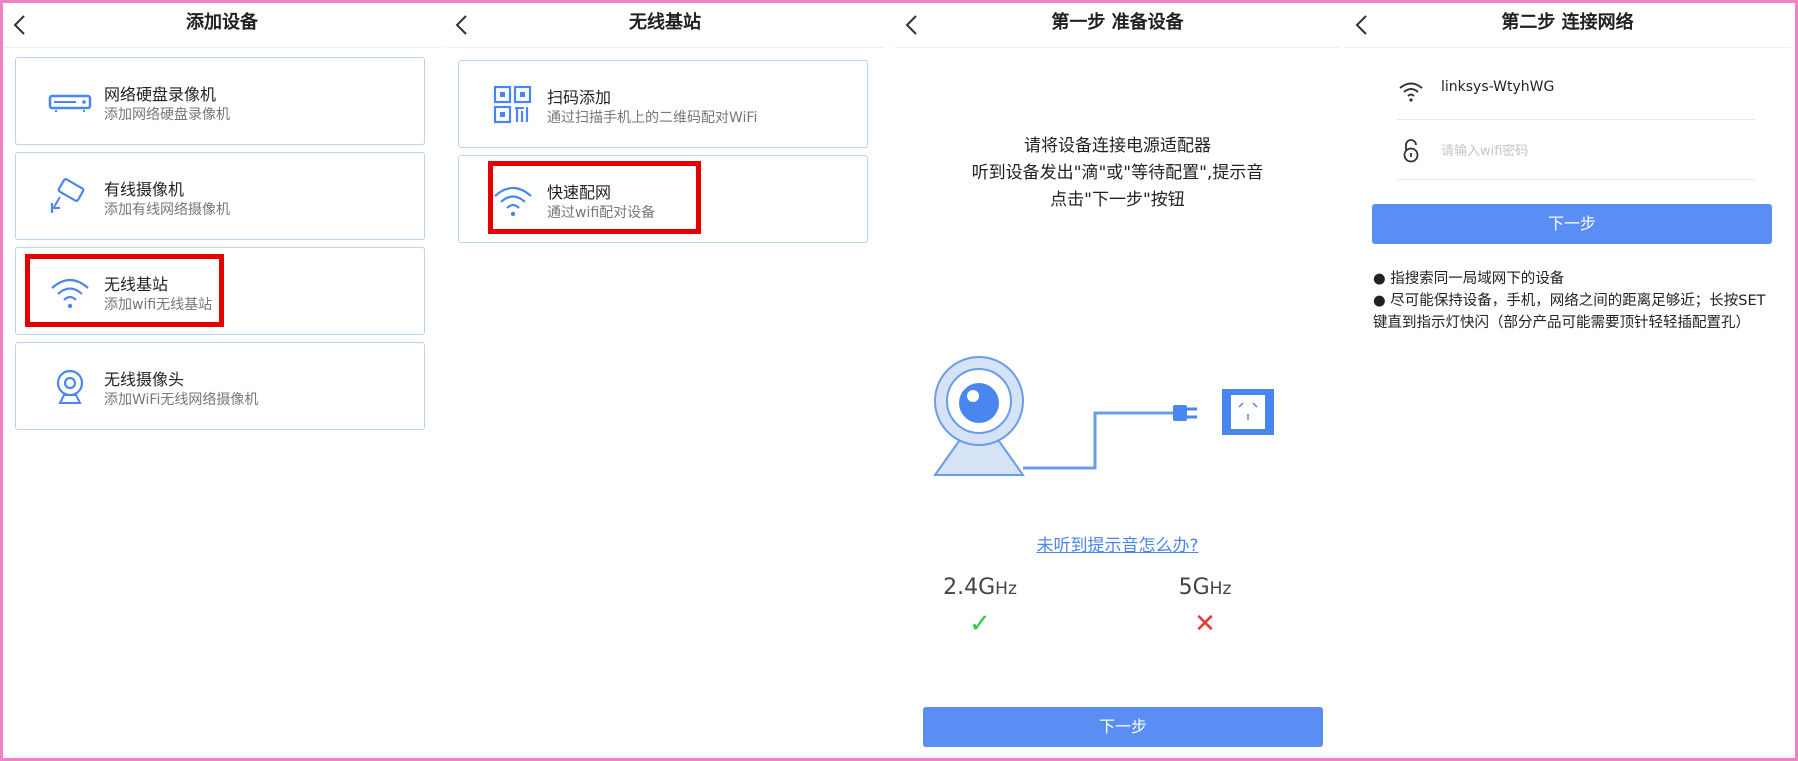  I want to click on header: 添加设备, so click(222, 25).